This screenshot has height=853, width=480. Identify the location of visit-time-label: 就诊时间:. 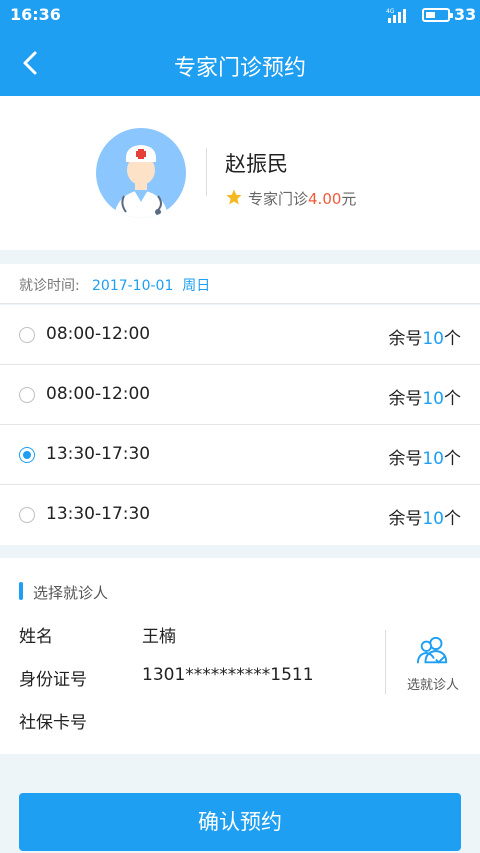
(49, 286).